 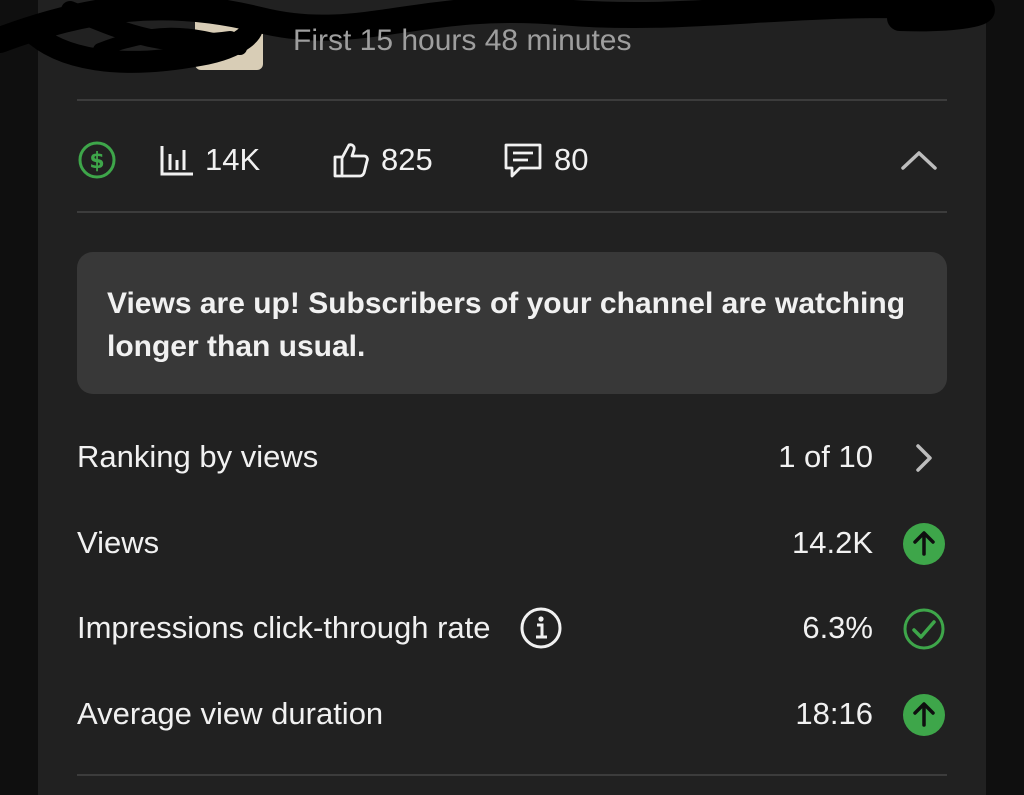 I want to click on metric-label: Views, so click(x=118, y=542).